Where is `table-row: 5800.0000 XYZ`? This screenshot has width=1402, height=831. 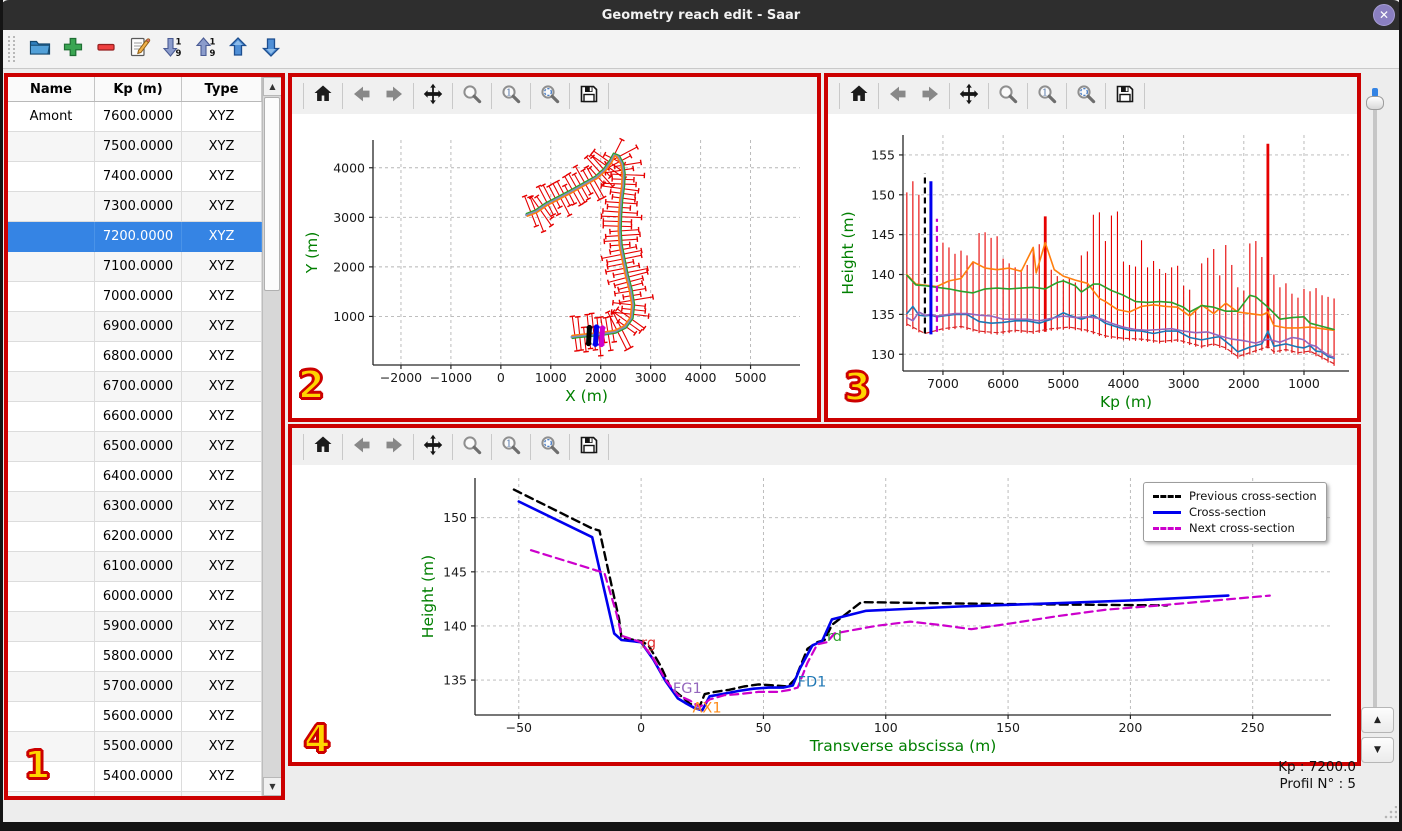 table-row: 5800.0000 XYZ is located at coordinates (144, 657).